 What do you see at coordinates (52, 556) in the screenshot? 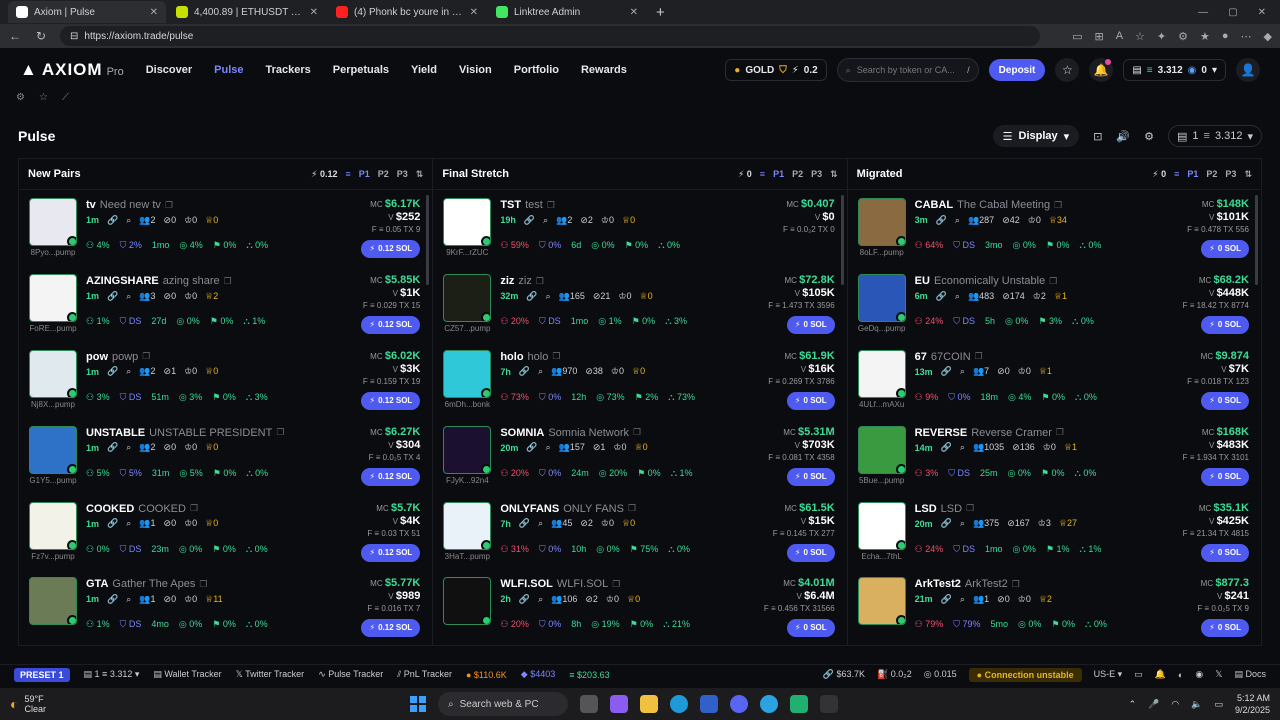
I see `token-address: Fz7v...pump` at bounding box center [52, 556].